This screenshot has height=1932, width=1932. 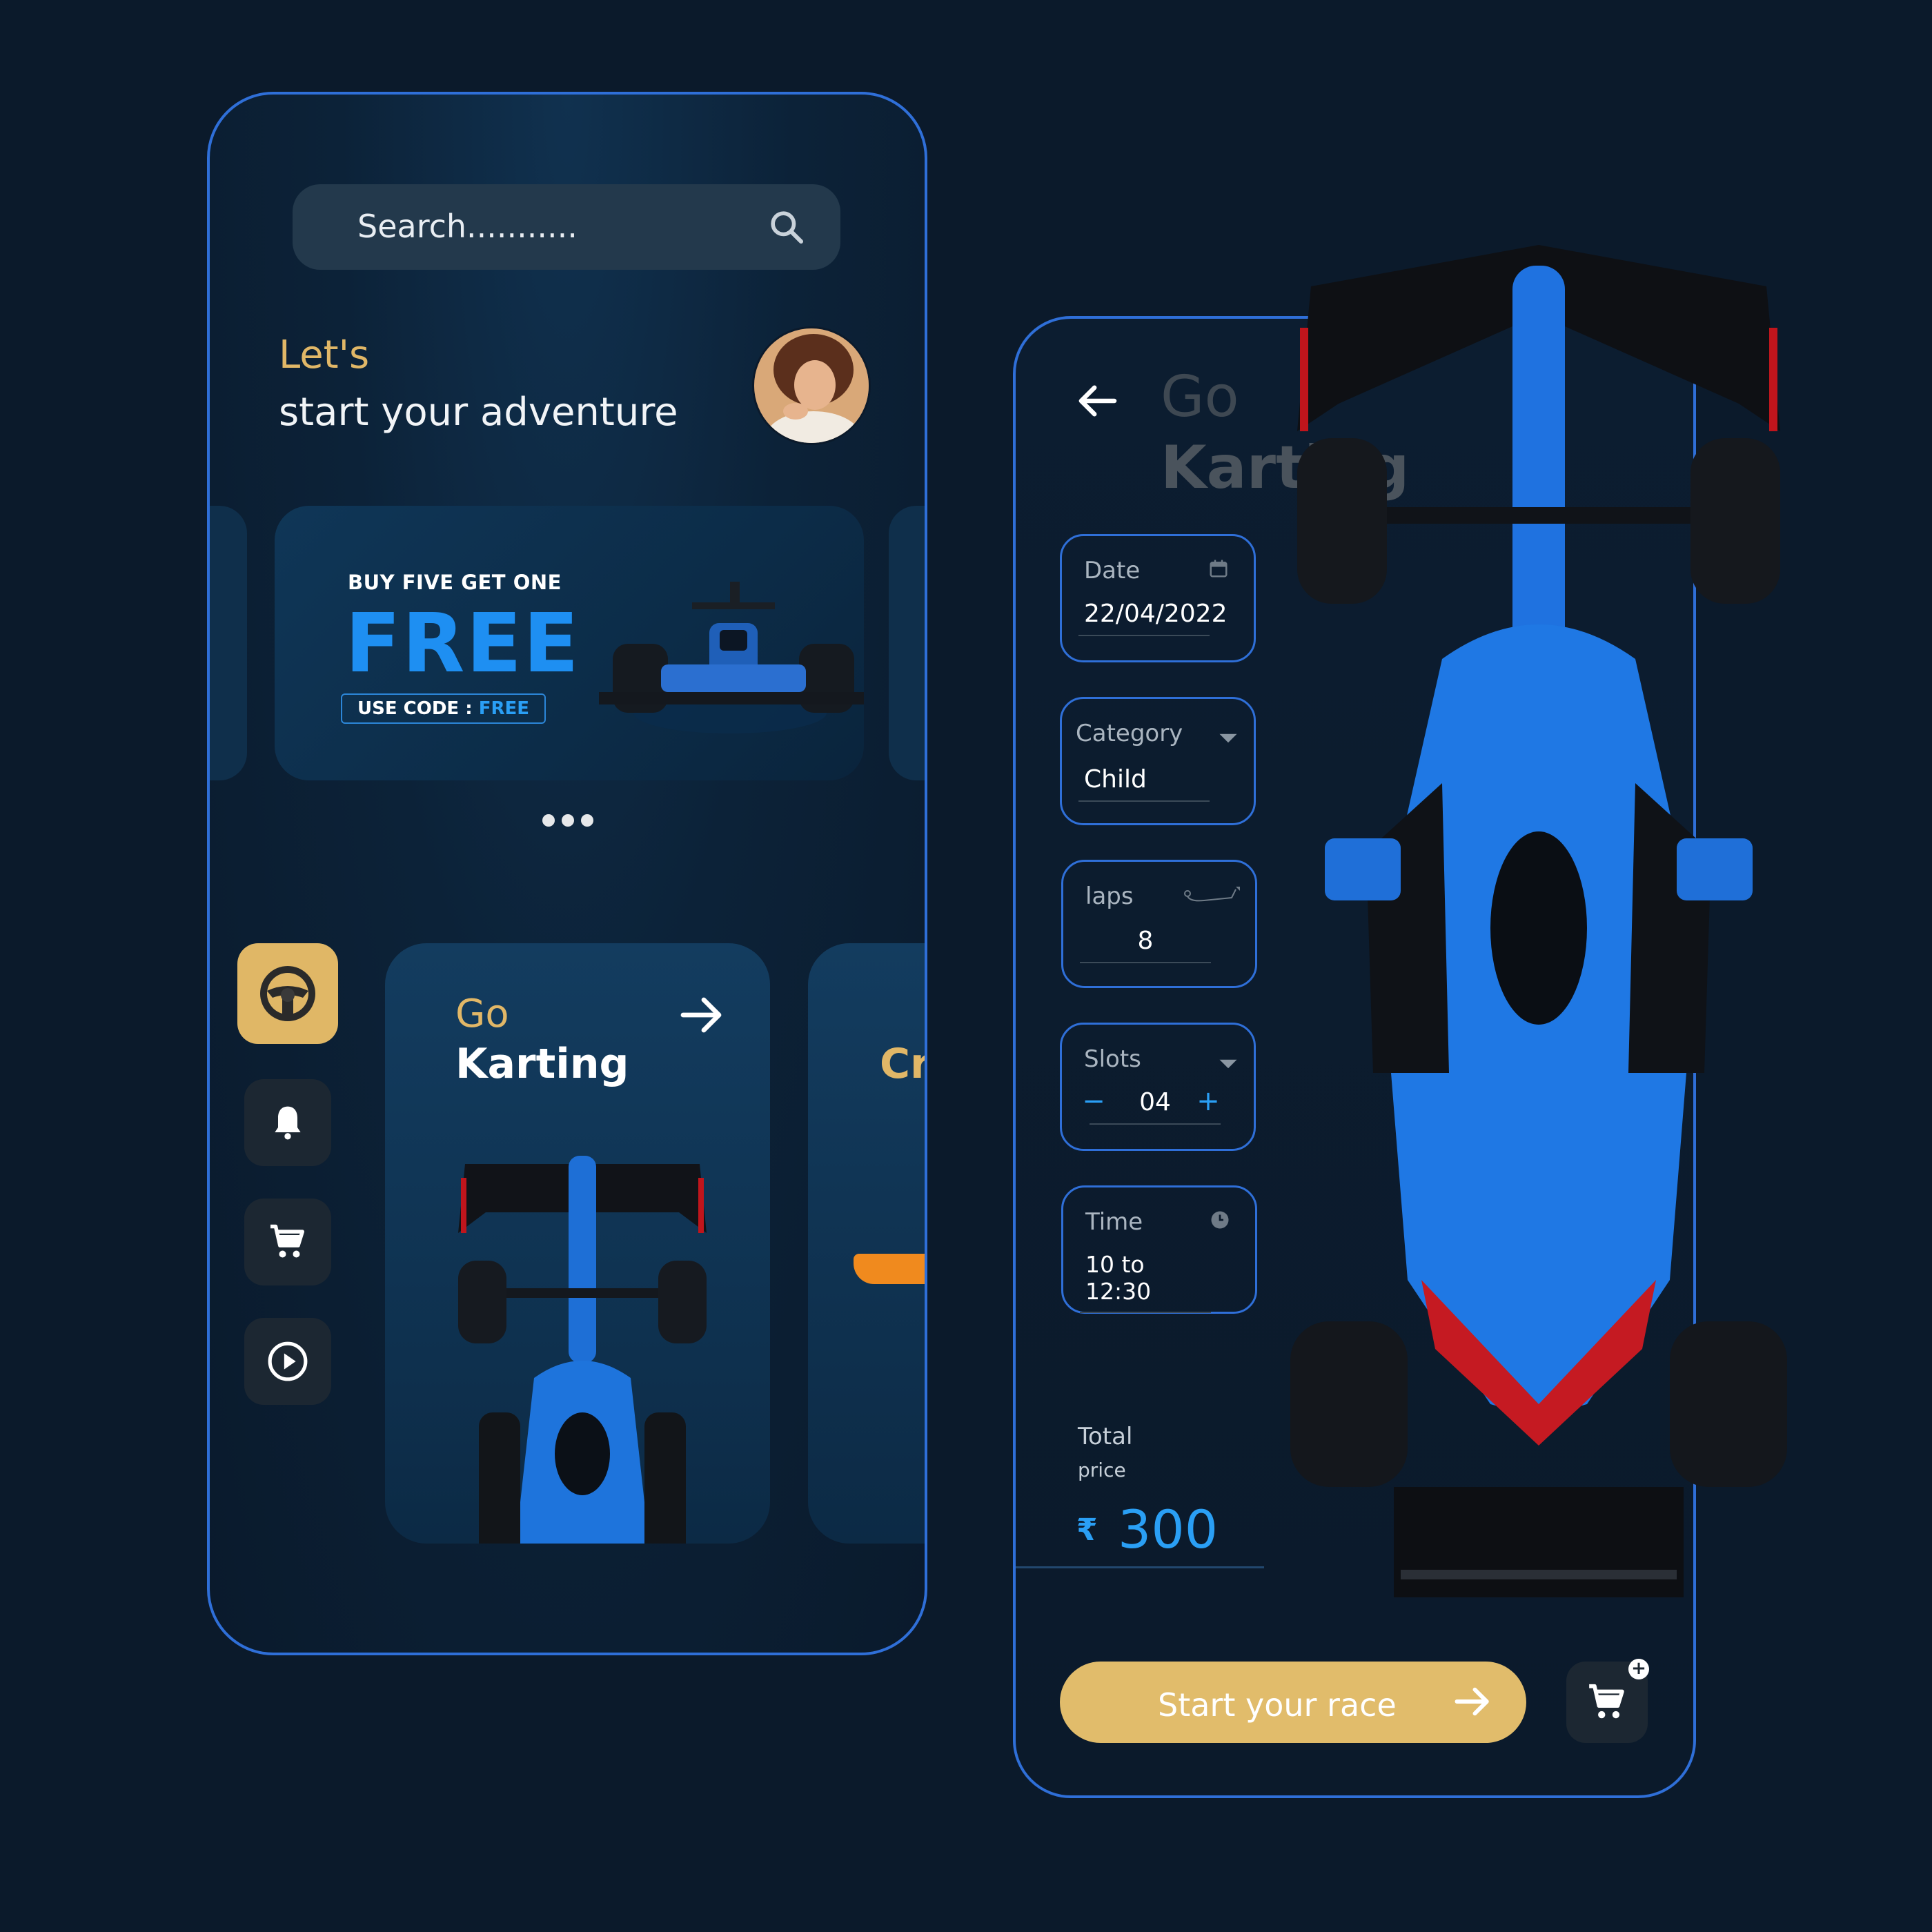 What do you see at coordinates (1145, 945) in the screenshot?
I see `laps-value: 8` at bounding box center [1145, 945].